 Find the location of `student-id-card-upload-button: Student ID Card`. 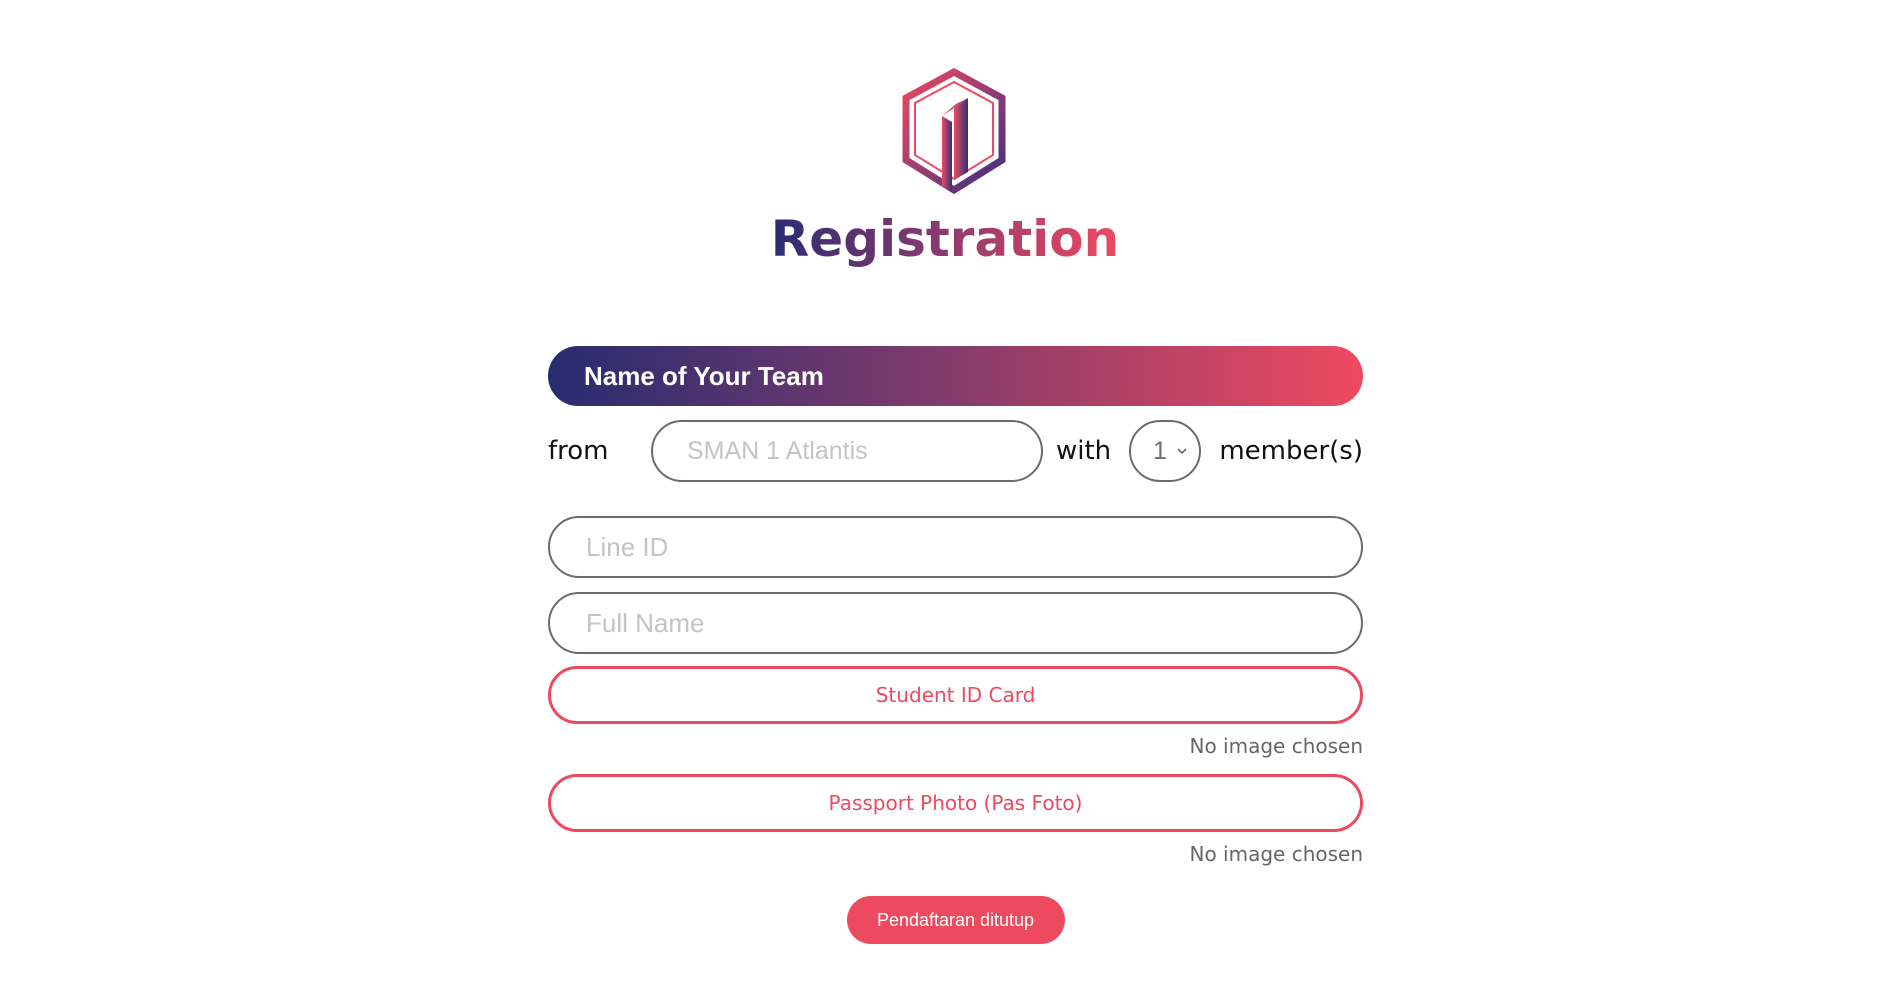

student-id-card-upload-button: Student ID Card is located at coordinates (955, 695).